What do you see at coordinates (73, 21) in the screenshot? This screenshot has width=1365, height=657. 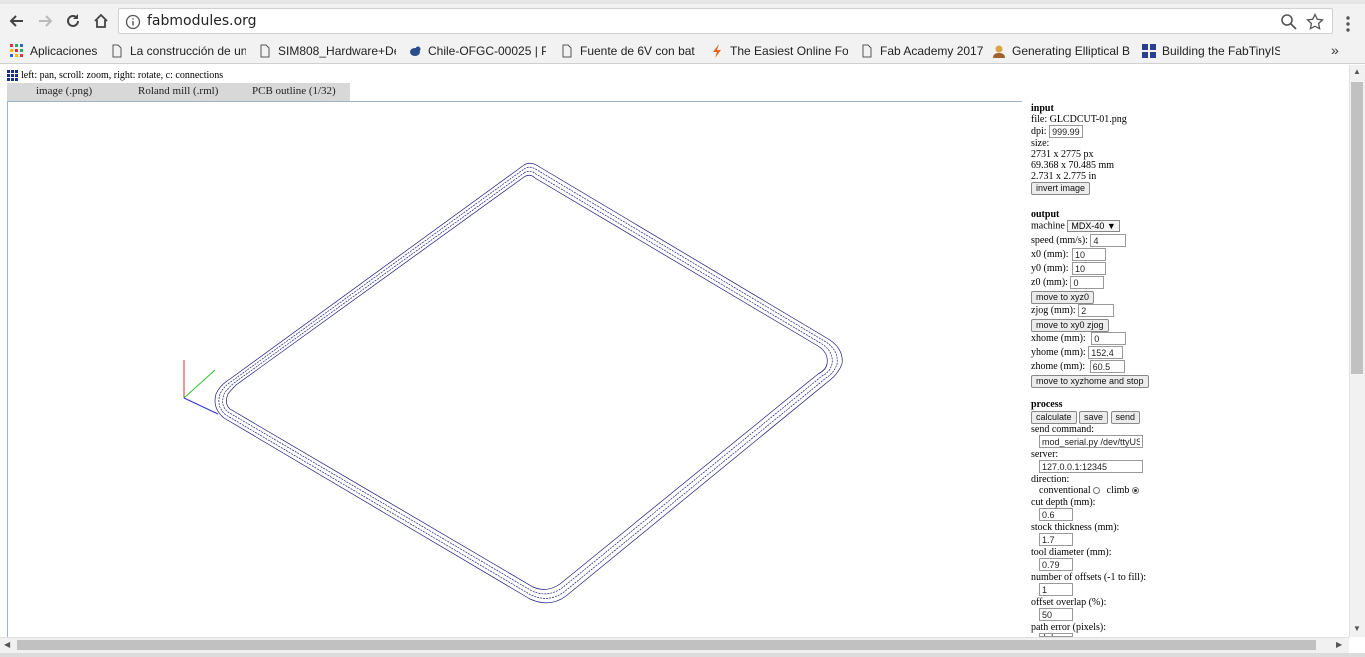 I see `reload-button` at bounding box center [73, 21].